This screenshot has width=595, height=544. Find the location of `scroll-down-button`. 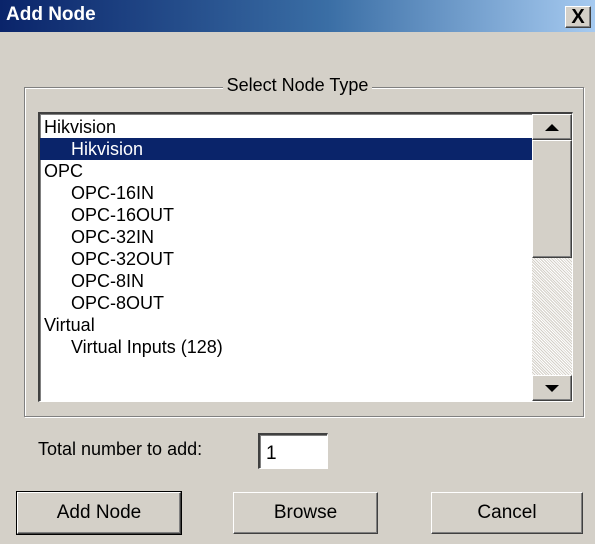

scroll-down-button is located at coordinates (552, 388).